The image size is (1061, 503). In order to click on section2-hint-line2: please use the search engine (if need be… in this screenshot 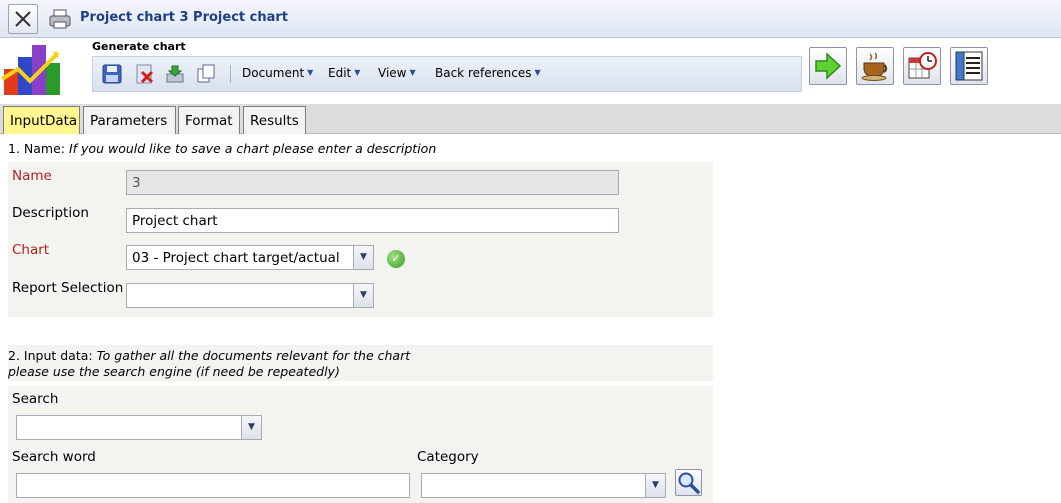, I will do `click(174, 371)`.